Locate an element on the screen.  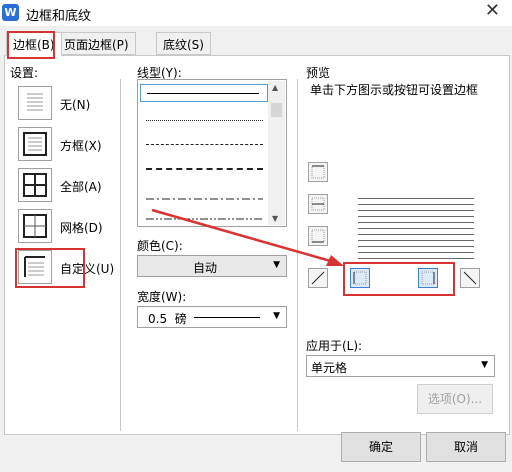
dotted-line-option is located at coordinates (204, 120).